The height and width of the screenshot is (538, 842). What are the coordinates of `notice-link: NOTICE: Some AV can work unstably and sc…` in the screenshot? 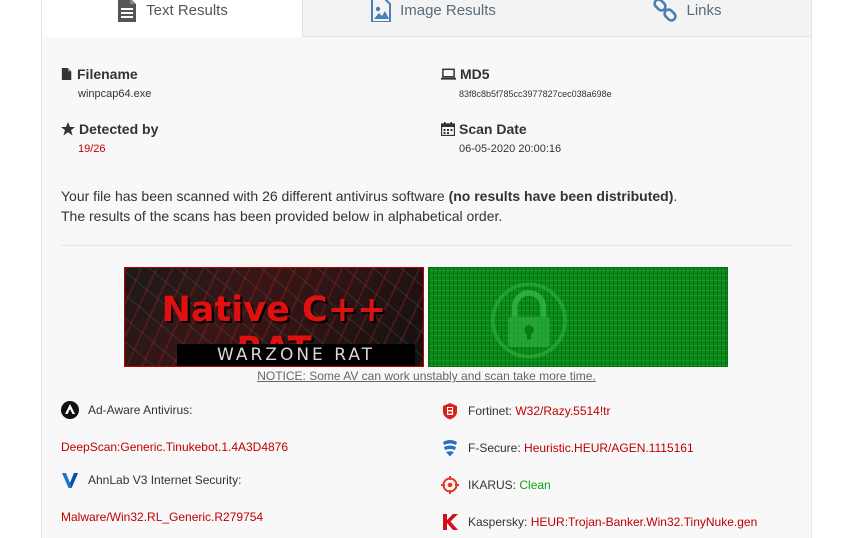 It's located at (426, 376).